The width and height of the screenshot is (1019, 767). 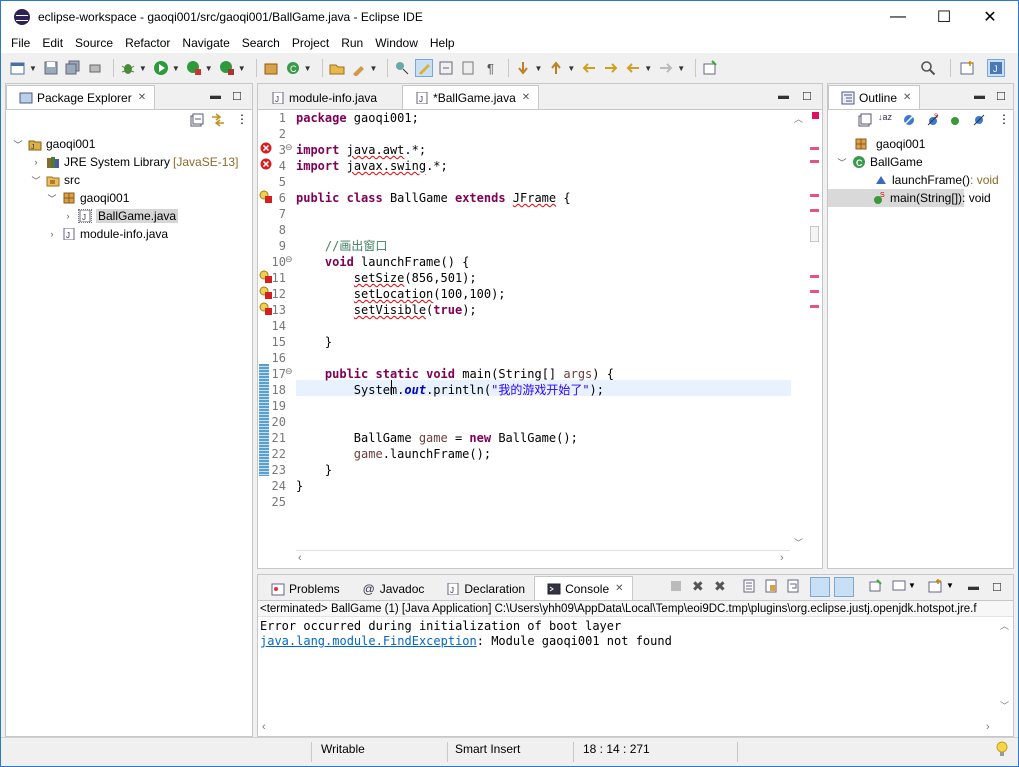 I want to click on open-perspective-icon, so click(x=967, y=68).